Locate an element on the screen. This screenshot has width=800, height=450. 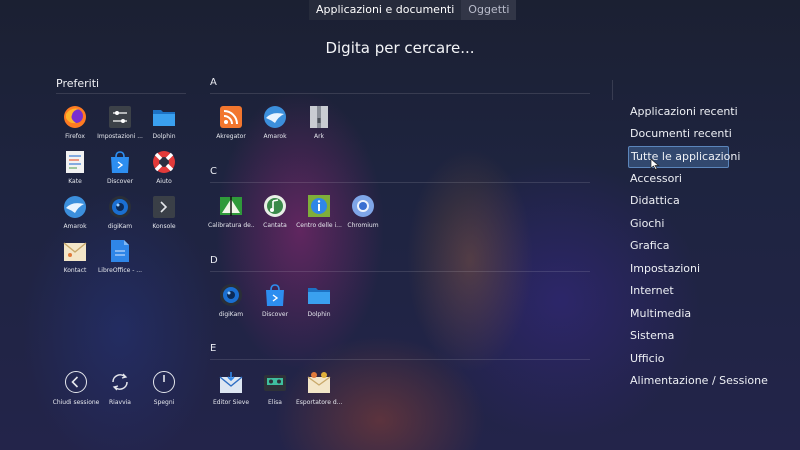
fav-kate: Kate is located at coordinates (75, 167).